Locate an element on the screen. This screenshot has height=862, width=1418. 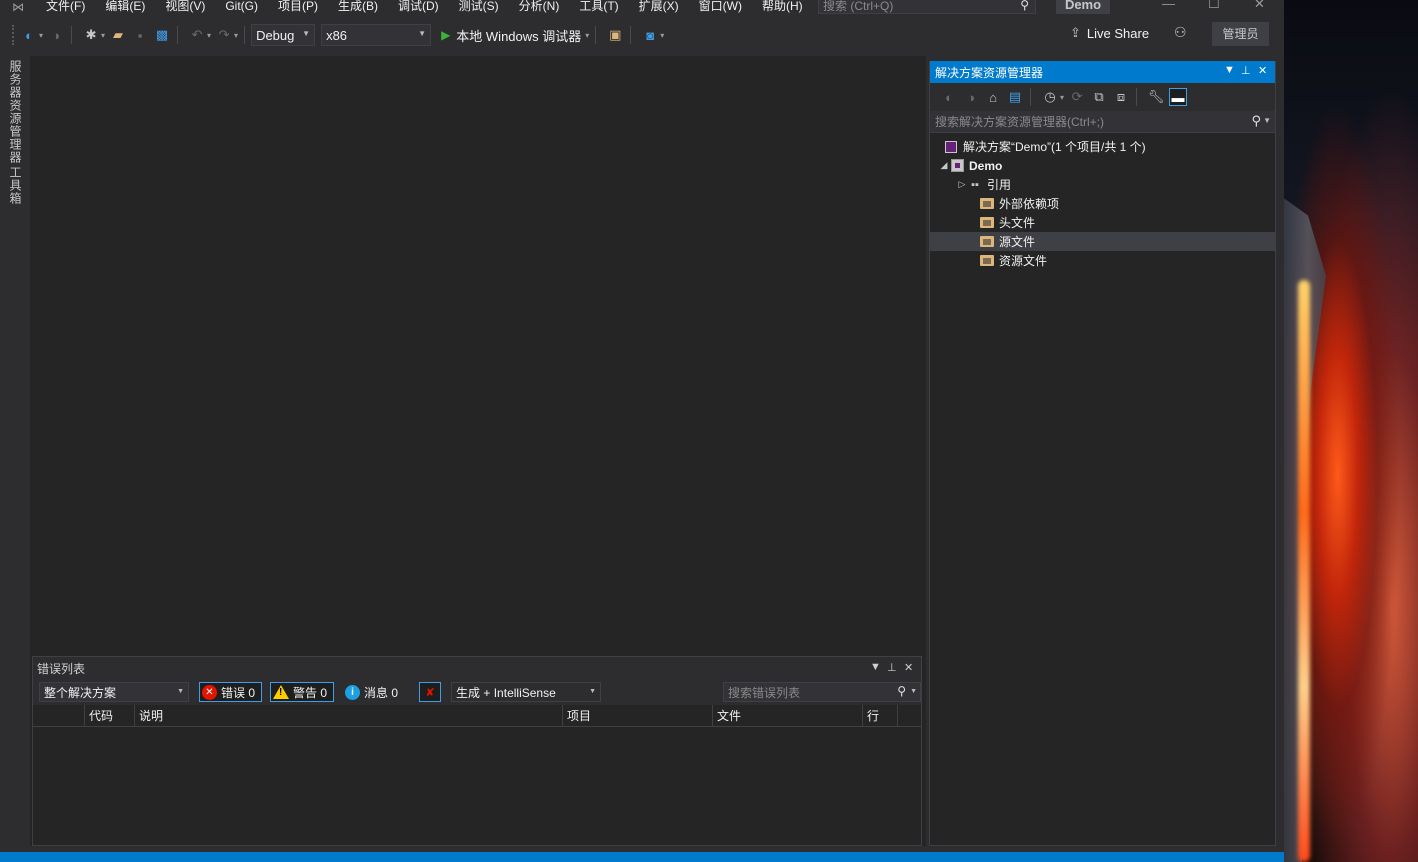
maximize-icon: ☐ is located at coordinates (1214, 6).